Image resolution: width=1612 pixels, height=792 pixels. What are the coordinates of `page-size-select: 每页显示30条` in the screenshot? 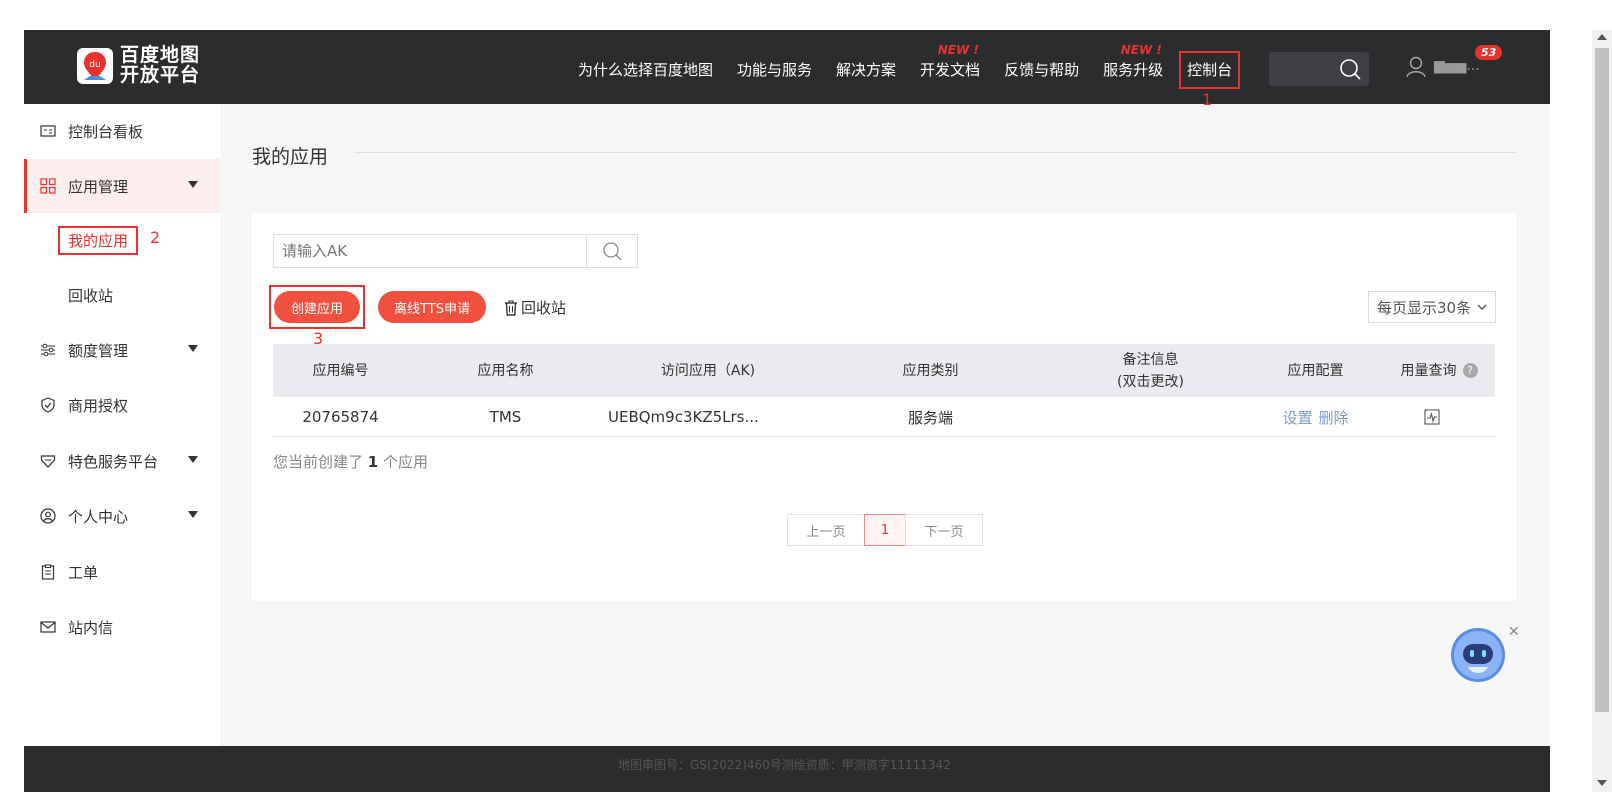 It's located at (1432, 307).